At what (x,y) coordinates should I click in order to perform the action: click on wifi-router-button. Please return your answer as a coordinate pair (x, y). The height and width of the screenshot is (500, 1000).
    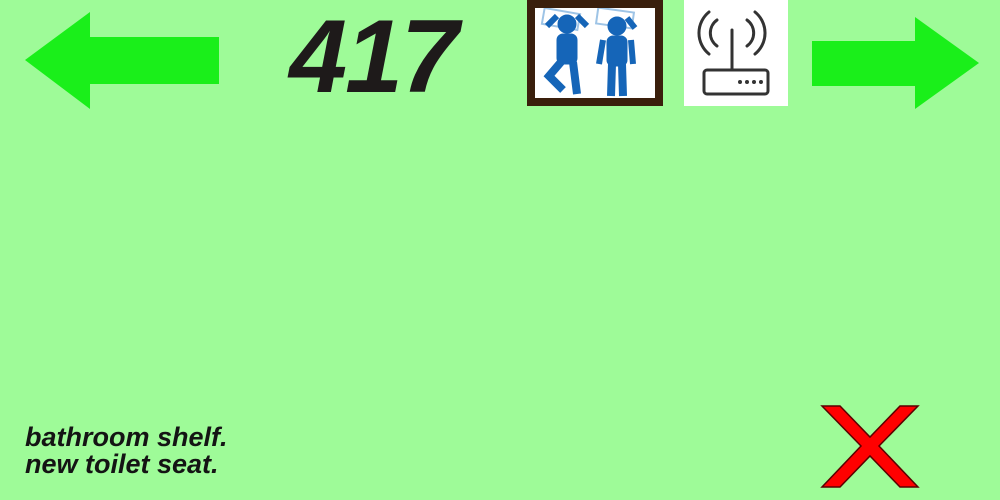
    Looking at the image, I should click on (736, 53).